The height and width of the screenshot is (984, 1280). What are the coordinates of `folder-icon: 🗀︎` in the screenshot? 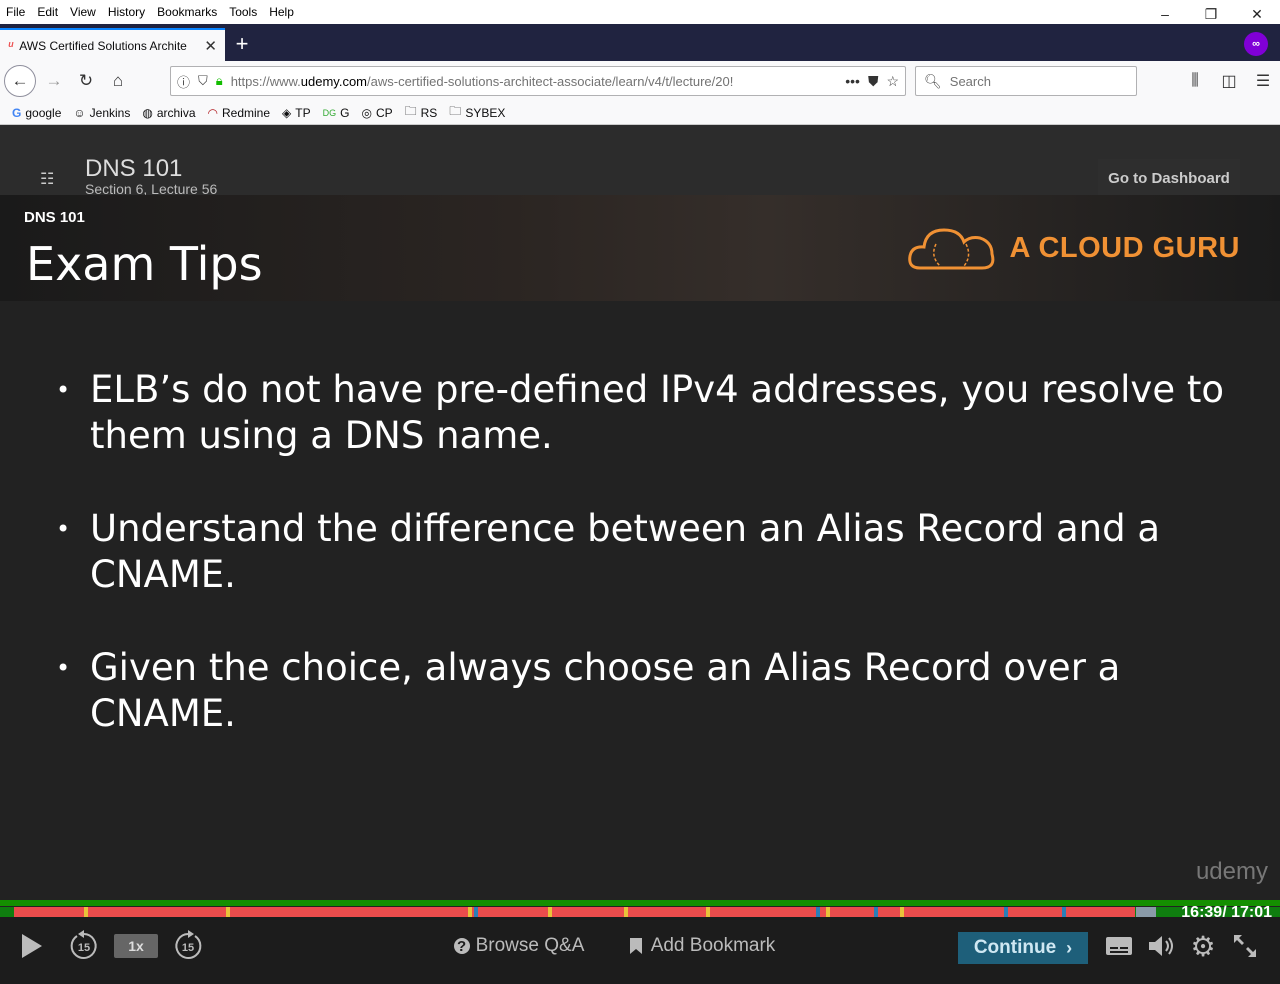 It's located at (410, 111).